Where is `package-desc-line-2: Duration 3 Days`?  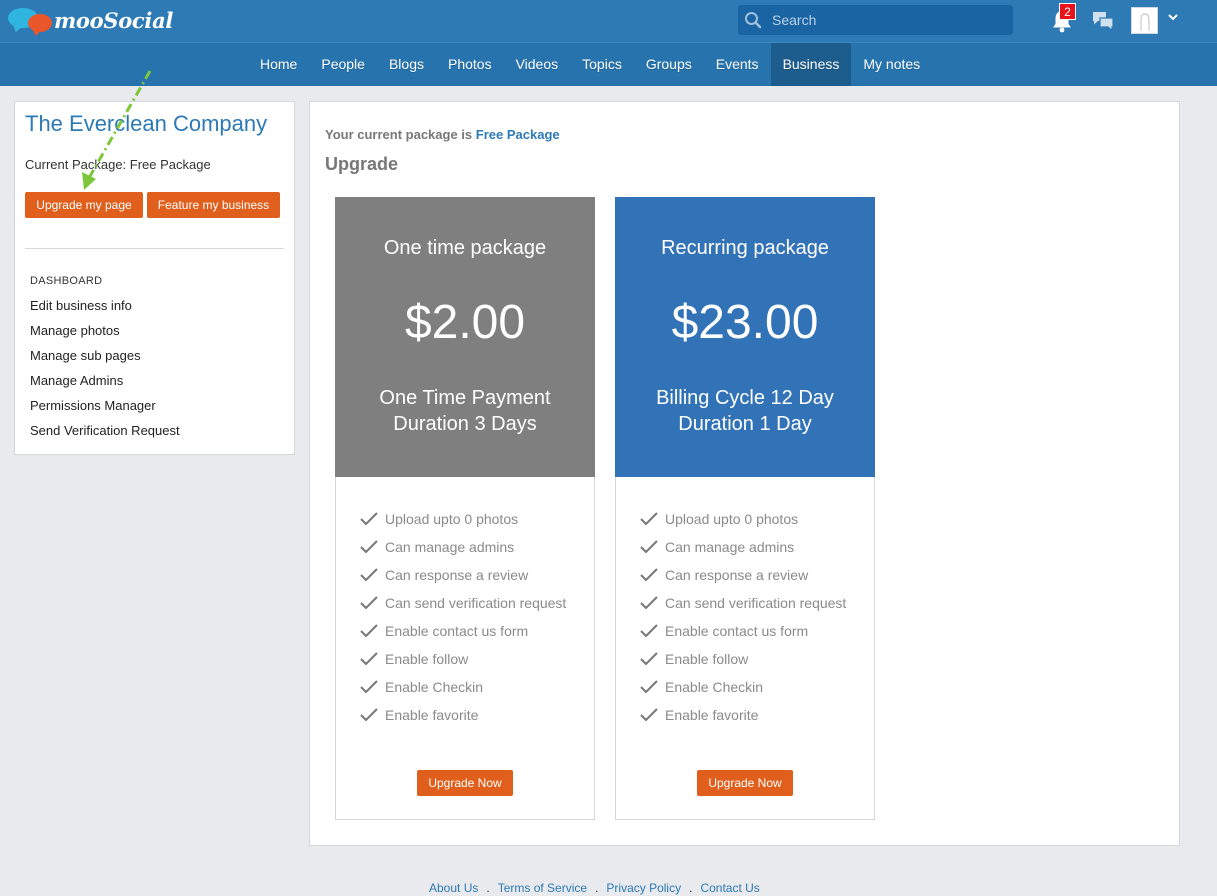
package-desc-line-2: Duration 3 Days is located at coordinates (465, 424).